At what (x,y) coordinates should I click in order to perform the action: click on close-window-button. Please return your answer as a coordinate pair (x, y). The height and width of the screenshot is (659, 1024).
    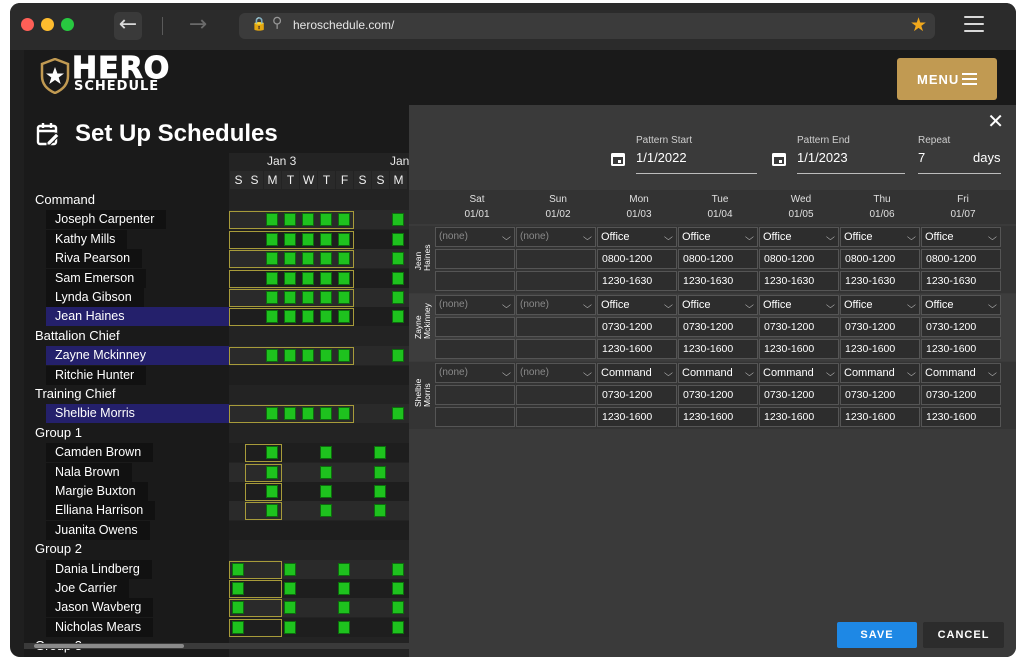
    Looking at the image, I should click on (27, 24).